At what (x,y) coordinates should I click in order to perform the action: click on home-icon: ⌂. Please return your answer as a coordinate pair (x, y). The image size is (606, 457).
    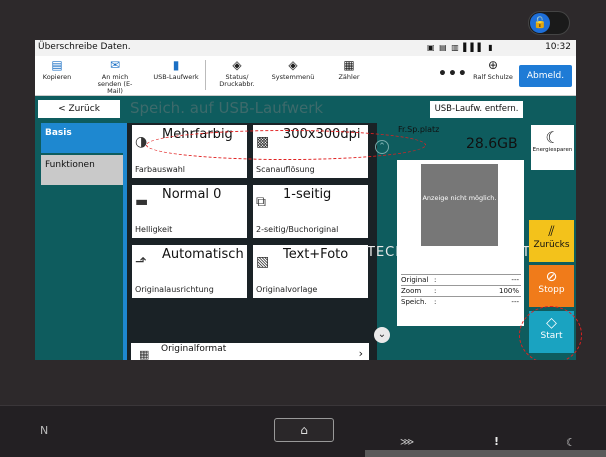
    Looking at the image, I should click on (304, 430).